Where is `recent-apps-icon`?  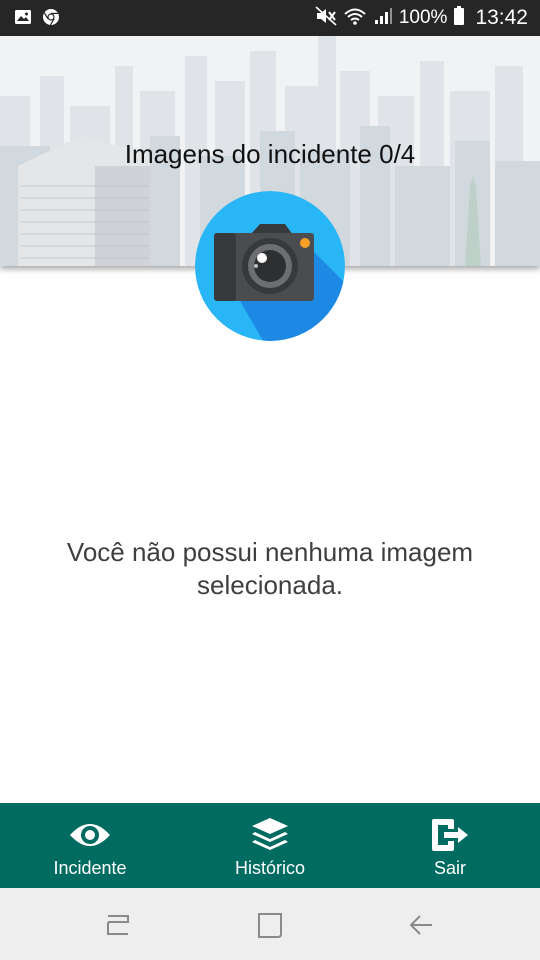
recent-apps-icon is located at coordinates (118, 925).